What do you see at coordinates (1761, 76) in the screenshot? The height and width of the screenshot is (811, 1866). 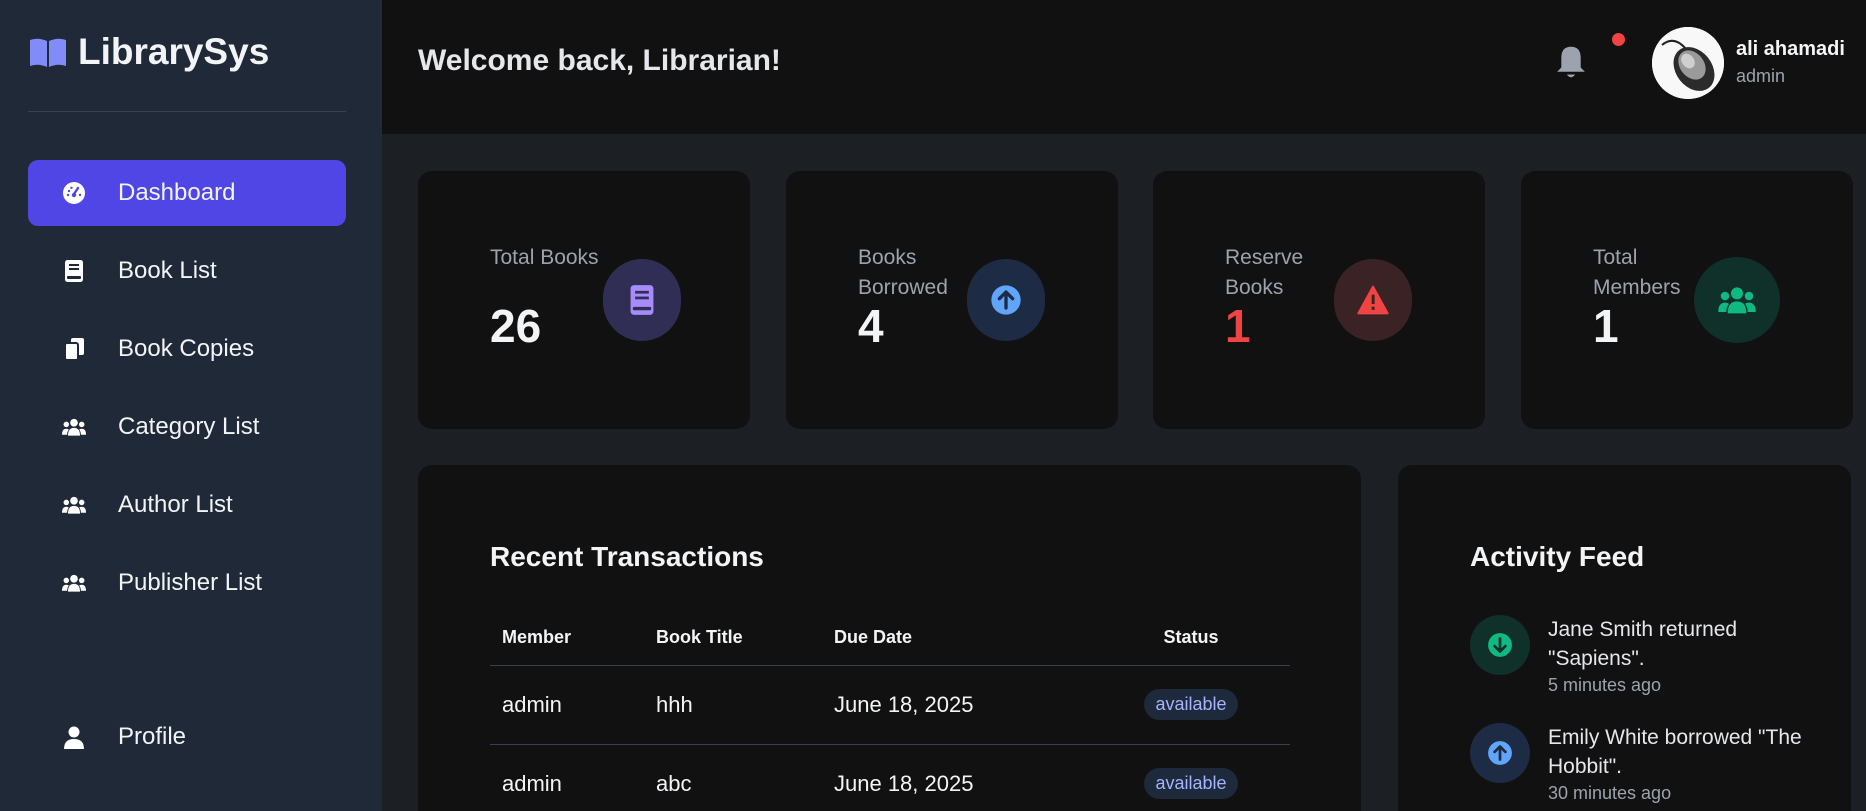 I see `user-role: admin` at bounding box center [1761, 76].